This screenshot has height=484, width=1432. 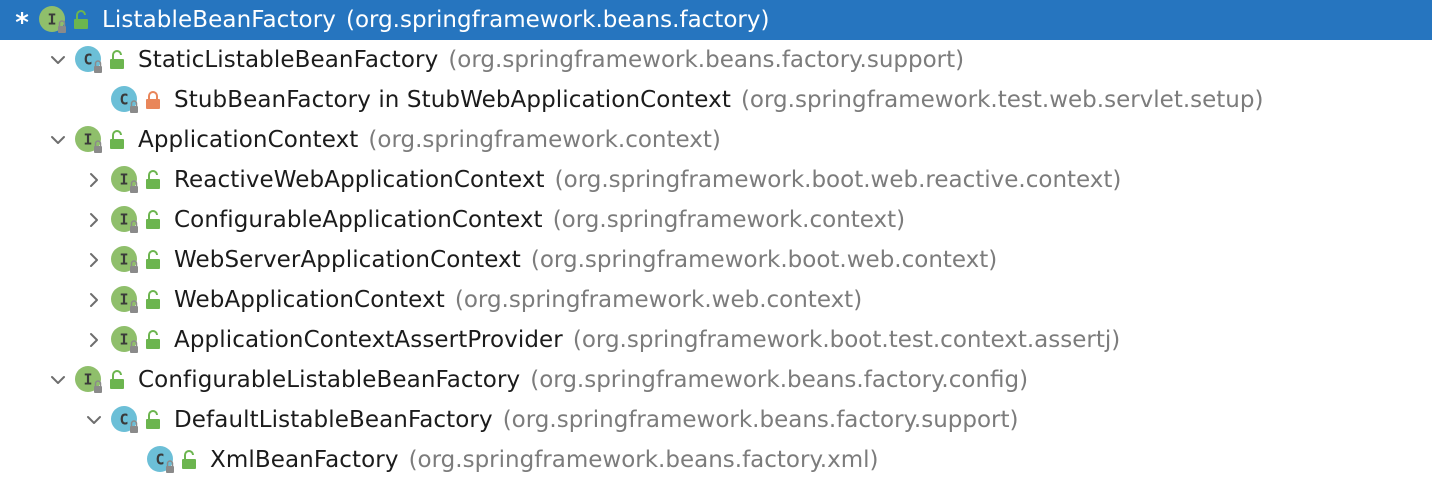 What do you see at coordinates (359, 180) in the screenshot?
I see `type-name: ReactiveWebApplicationContext` at bounding box center [359, 180].